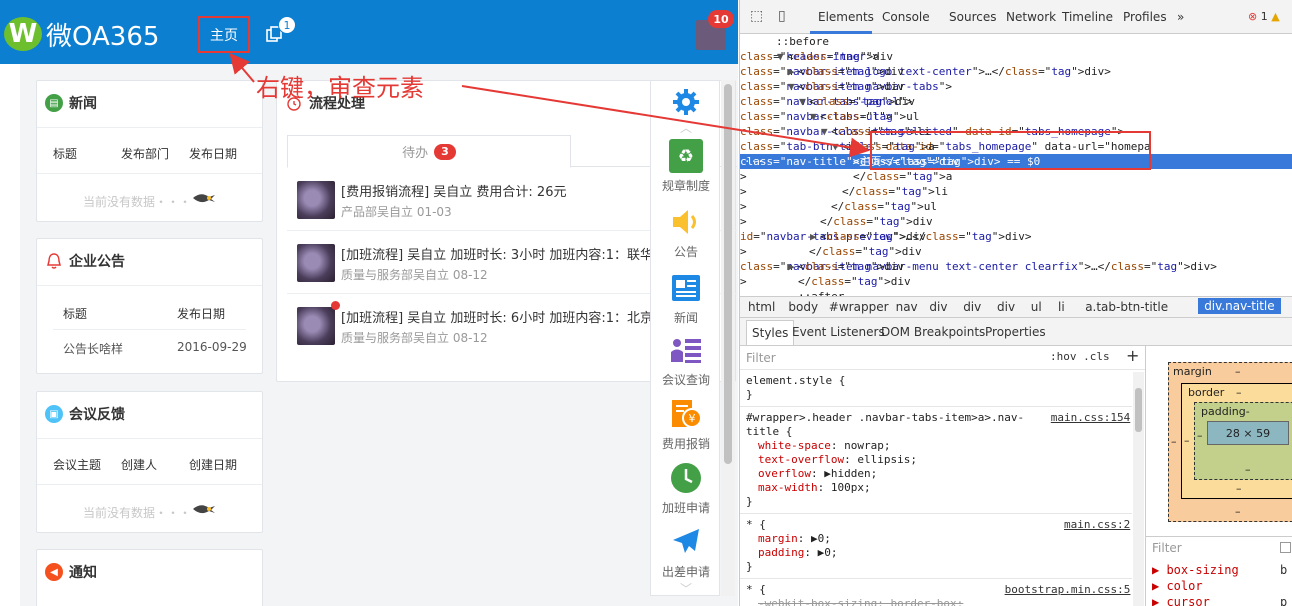  I want to click on dom-node: ▼ <class="tag">ul class="navbar-tabs-ul">, so click(1016, 116).